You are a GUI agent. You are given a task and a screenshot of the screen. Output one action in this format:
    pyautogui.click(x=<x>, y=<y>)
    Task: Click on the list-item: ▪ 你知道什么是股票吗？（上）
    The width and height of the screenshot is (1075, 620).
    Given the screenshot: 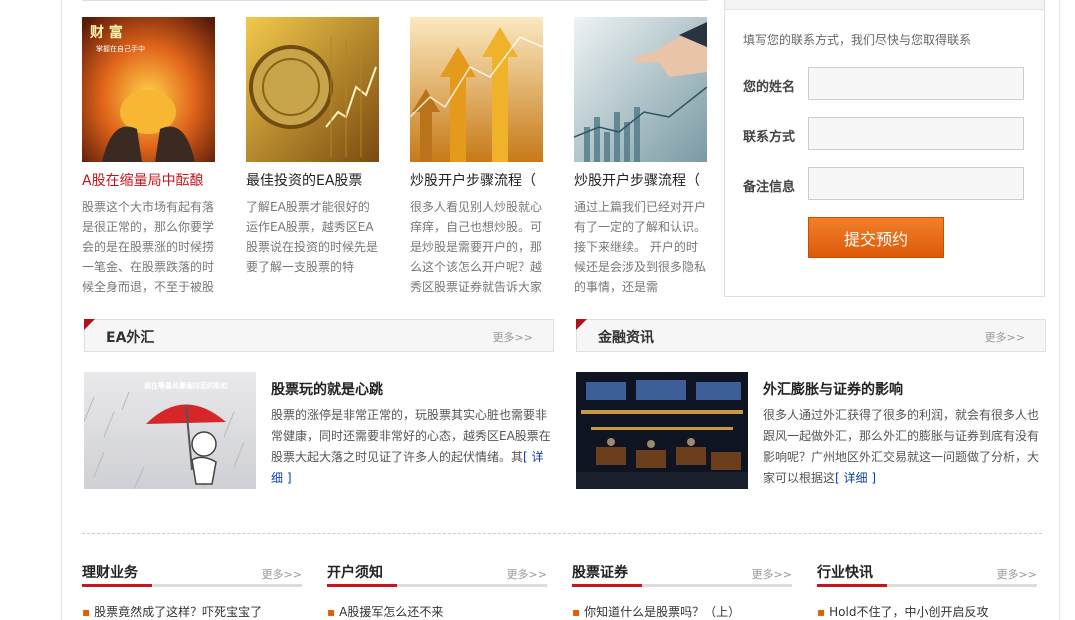 What is the action you would take?
    pyautogui.click(x=656, y=611)
    